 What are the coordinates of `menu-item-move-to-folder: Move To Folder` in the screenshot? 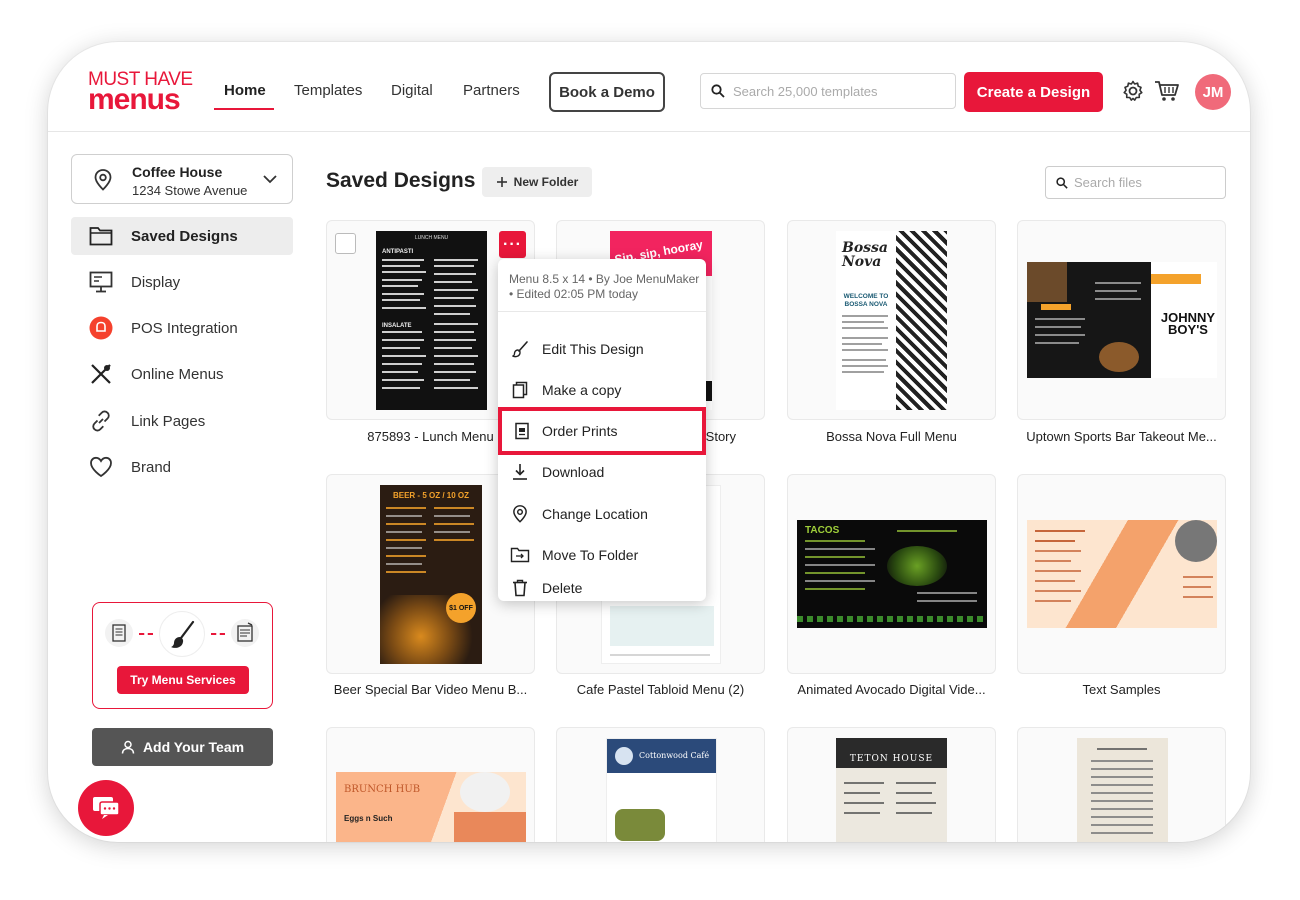 It's located at (602, 555).